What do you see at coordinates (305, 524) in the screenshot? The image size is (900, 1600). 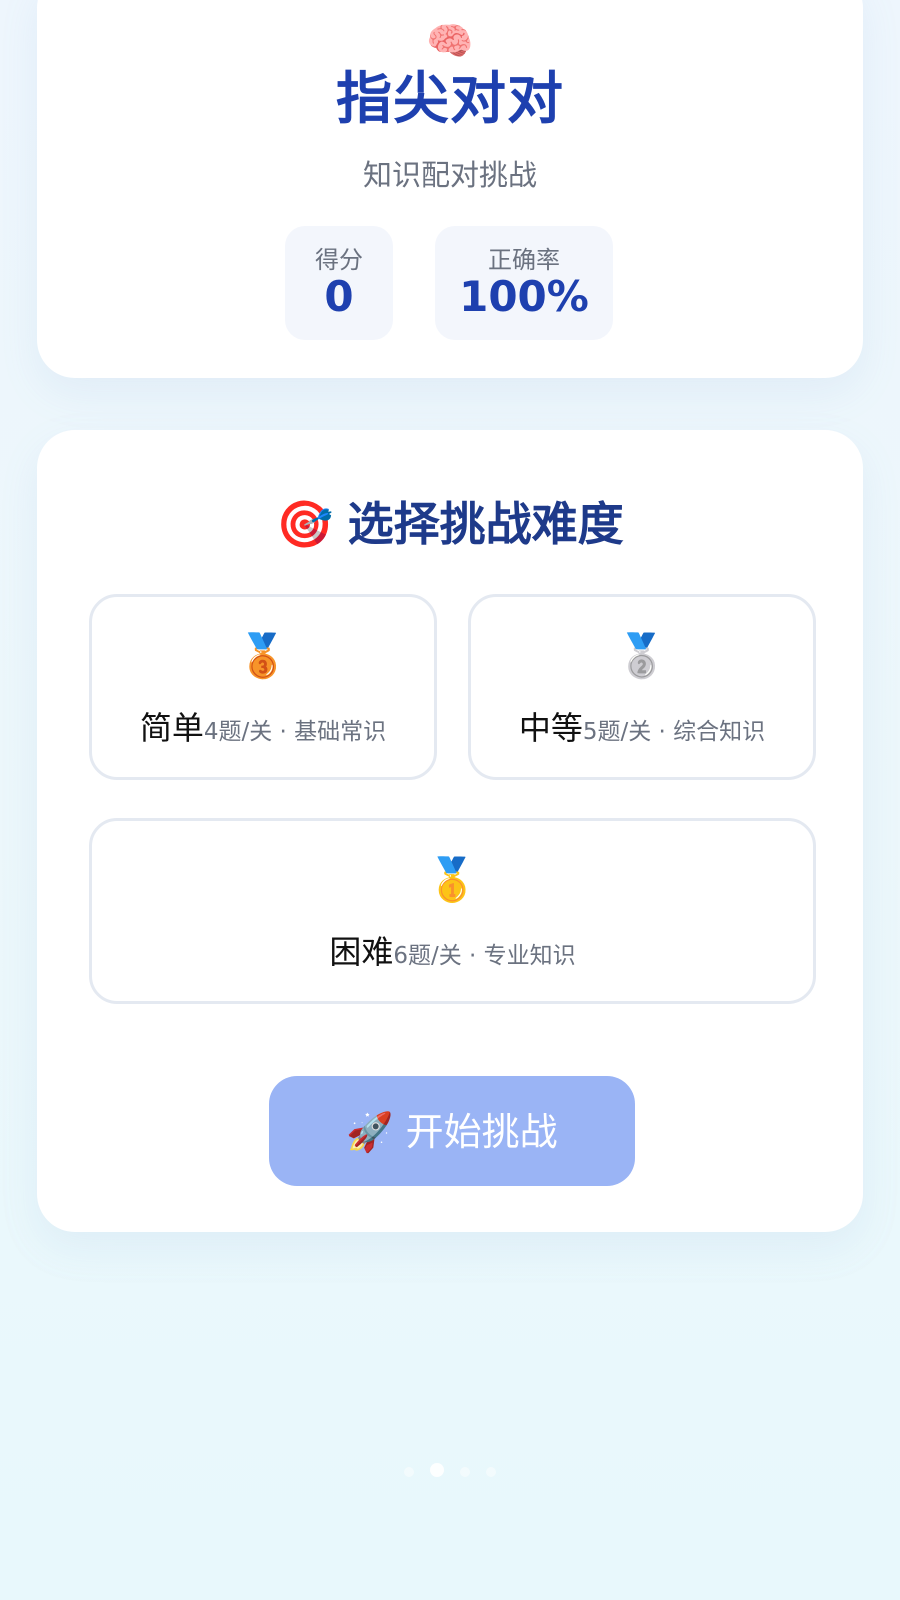 I see `target-icon: 🎯` at bounding box center [305, 524].